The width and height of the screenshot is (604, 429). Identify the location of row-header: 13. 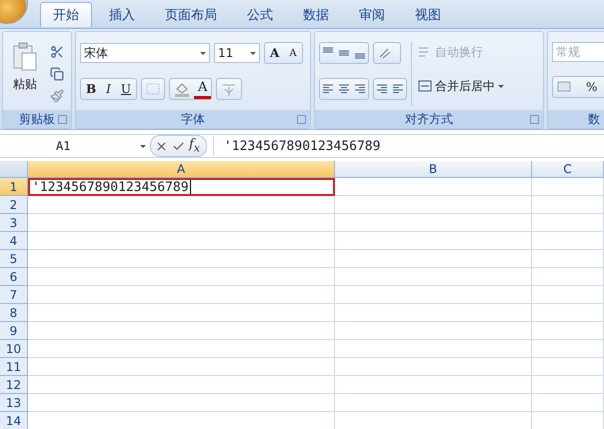
(14, 403).